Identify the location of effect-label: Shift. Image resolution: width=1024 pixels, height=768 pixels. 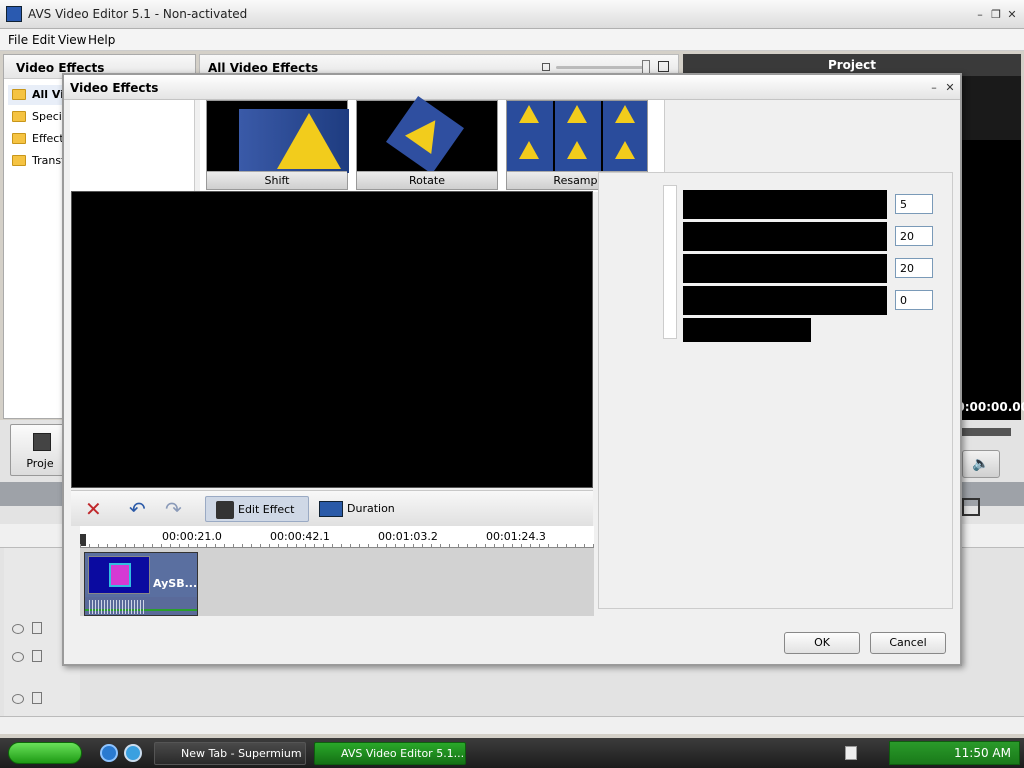
(277, 180).